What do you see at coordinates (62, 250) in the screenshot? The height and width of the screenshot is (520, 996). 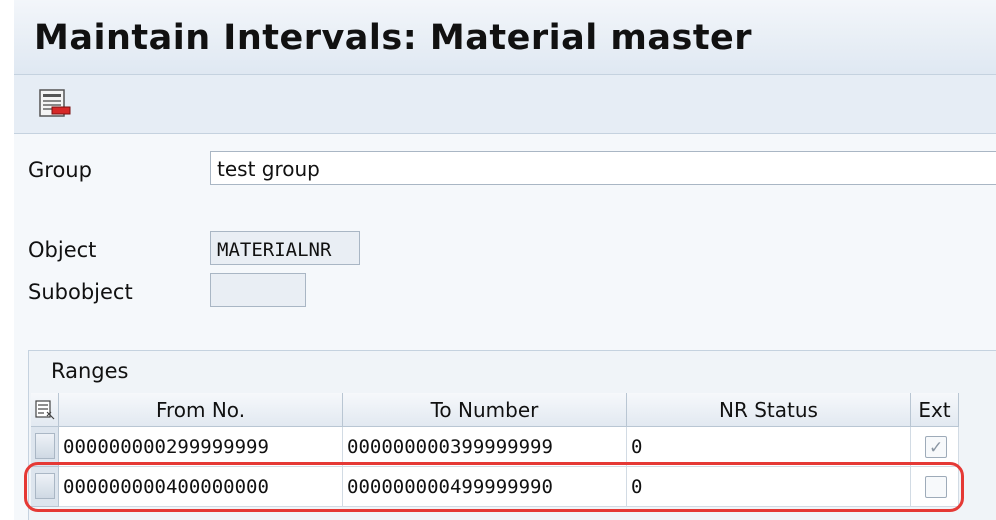 I see `object-label: Object` at bounding box center [62, 250].